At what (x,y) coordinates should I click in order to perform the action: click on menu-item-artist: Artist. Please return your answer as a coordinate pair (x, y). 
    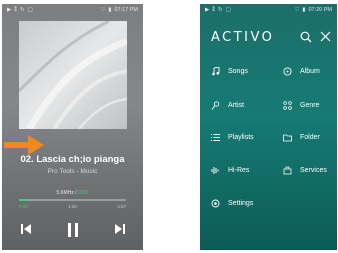
    Looking at the image, I should click on (227, 105).